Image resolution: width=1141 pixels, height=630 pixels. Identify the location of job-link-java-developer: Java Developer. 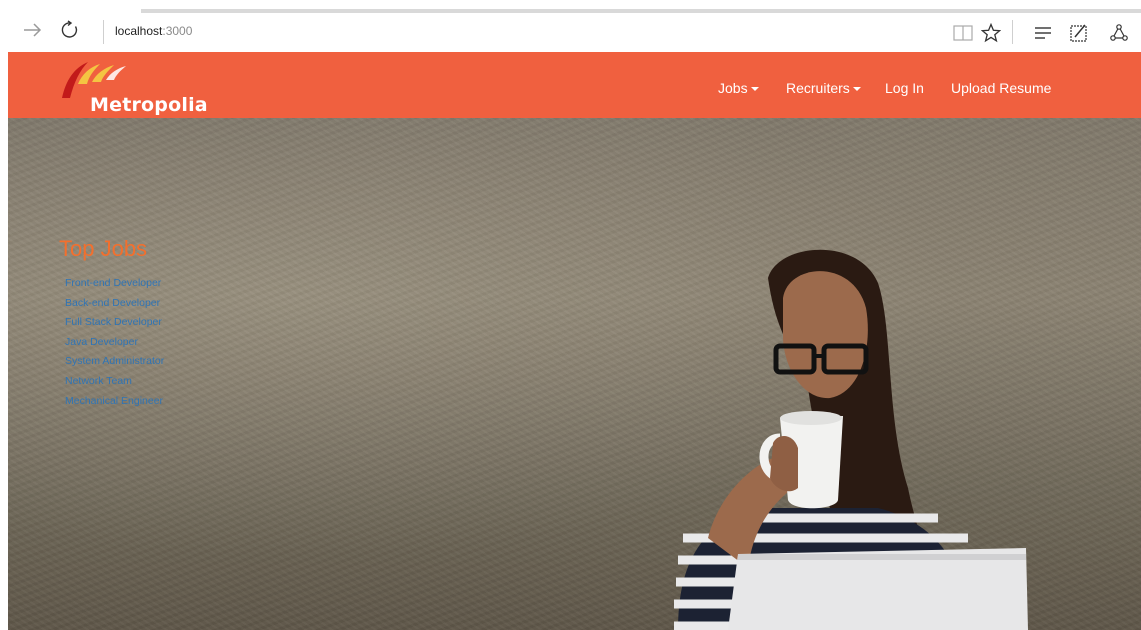
(114, 343).